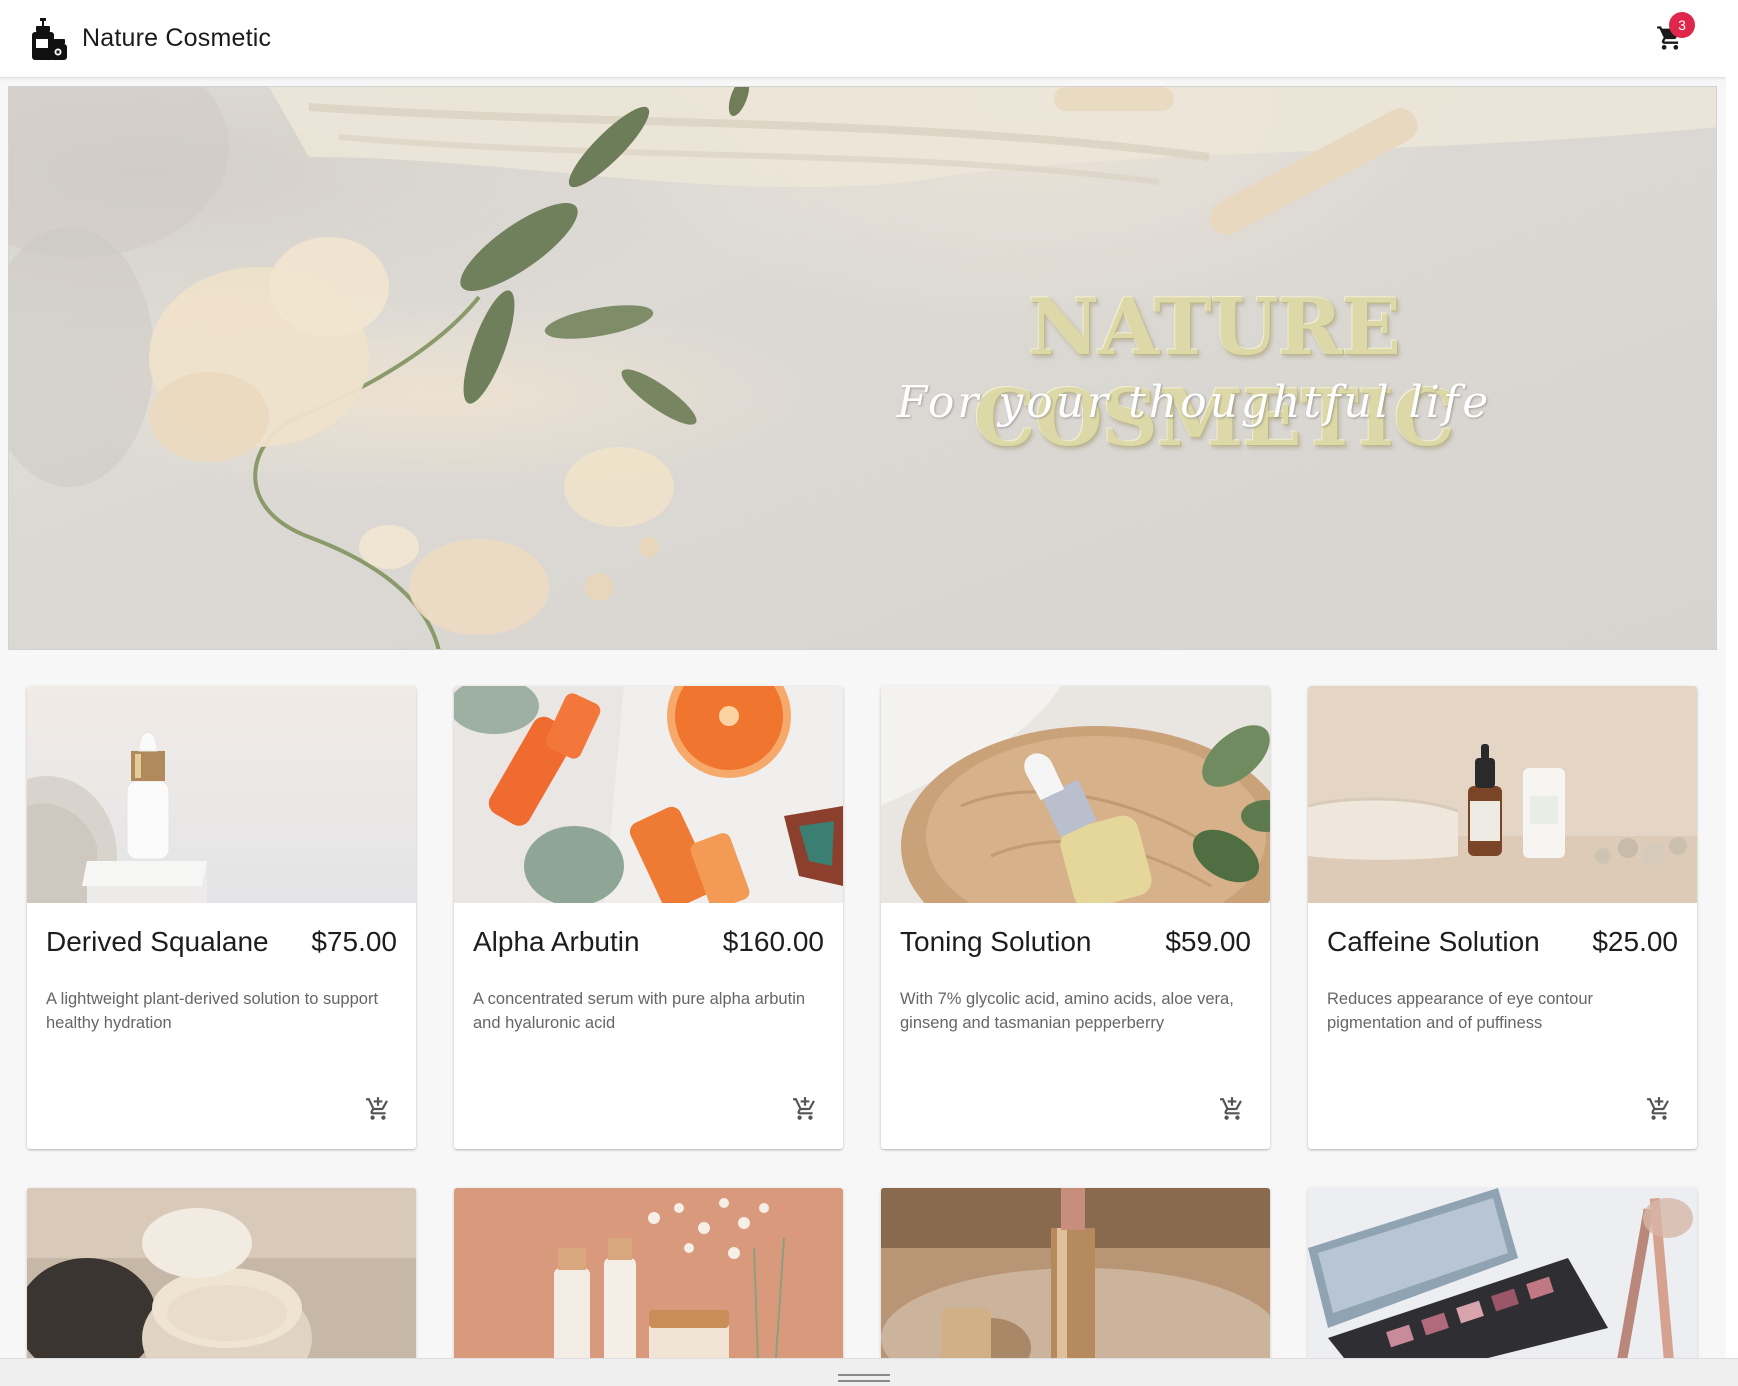 Image resolution: width=1738 pixels, height=1386 pixels. What do you see at coordinates (1635, 941) in the screenshot?
I see `product-price: $25.00` at bounding box center [1635, 941].